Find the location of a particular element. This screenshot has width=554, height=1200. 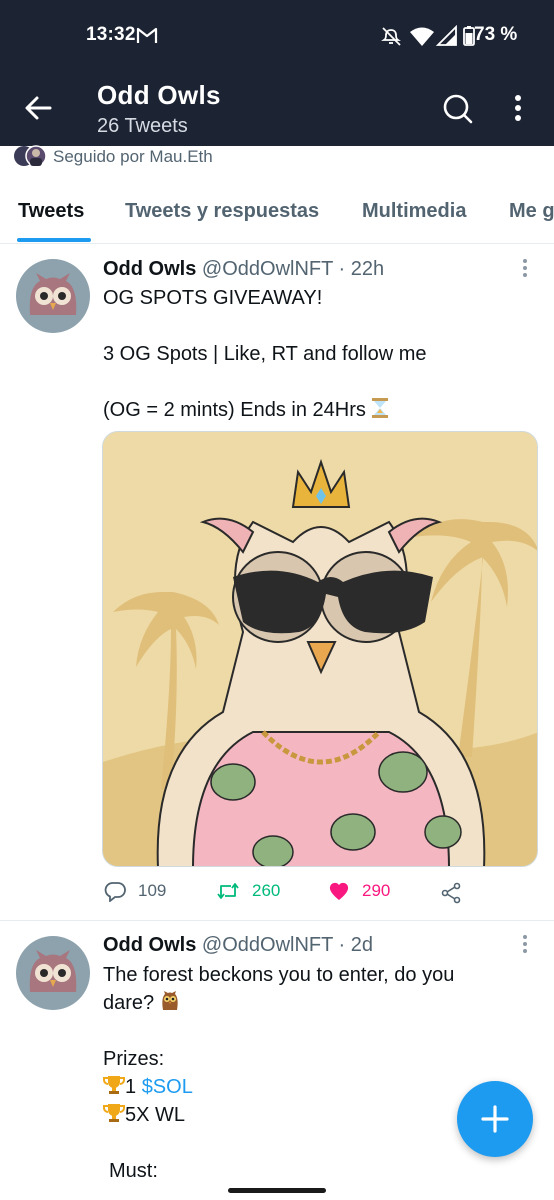

app-header: 13:32 73 % Odd Owls 26 Tweets is located at coordinates (277, 73).